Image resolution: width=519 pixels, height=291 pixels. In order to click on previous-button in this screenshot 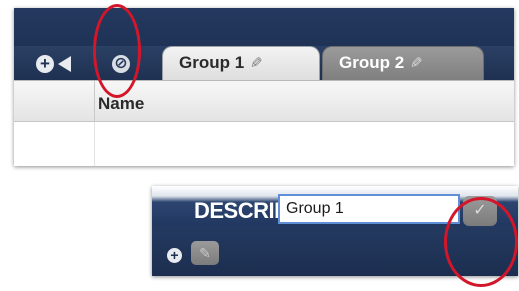, I will do `click(64, 64)`.